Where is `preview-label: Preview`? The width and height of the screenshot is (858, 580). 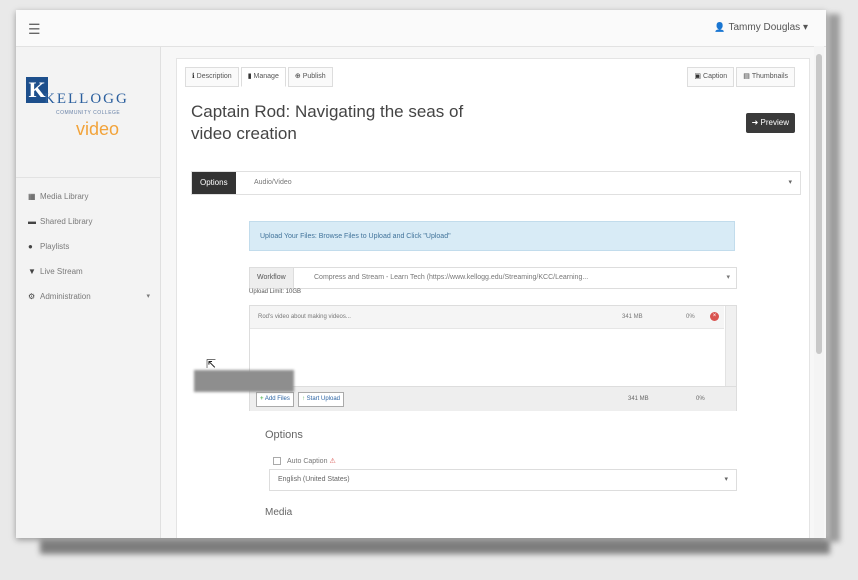
preview-label: Preview is located at coordinates (774, 122).